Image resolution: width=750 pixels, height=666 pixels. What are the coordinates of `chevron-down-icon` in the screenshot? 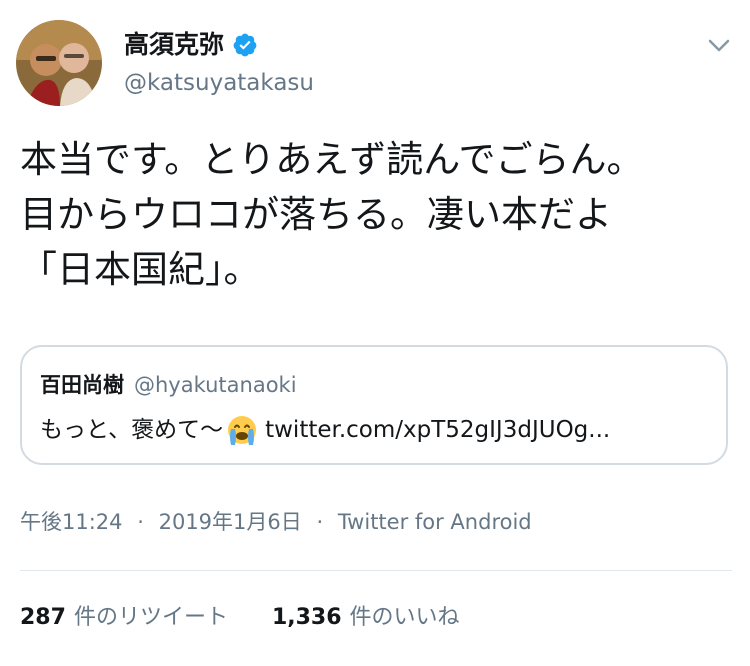 It's located at (719, 46).